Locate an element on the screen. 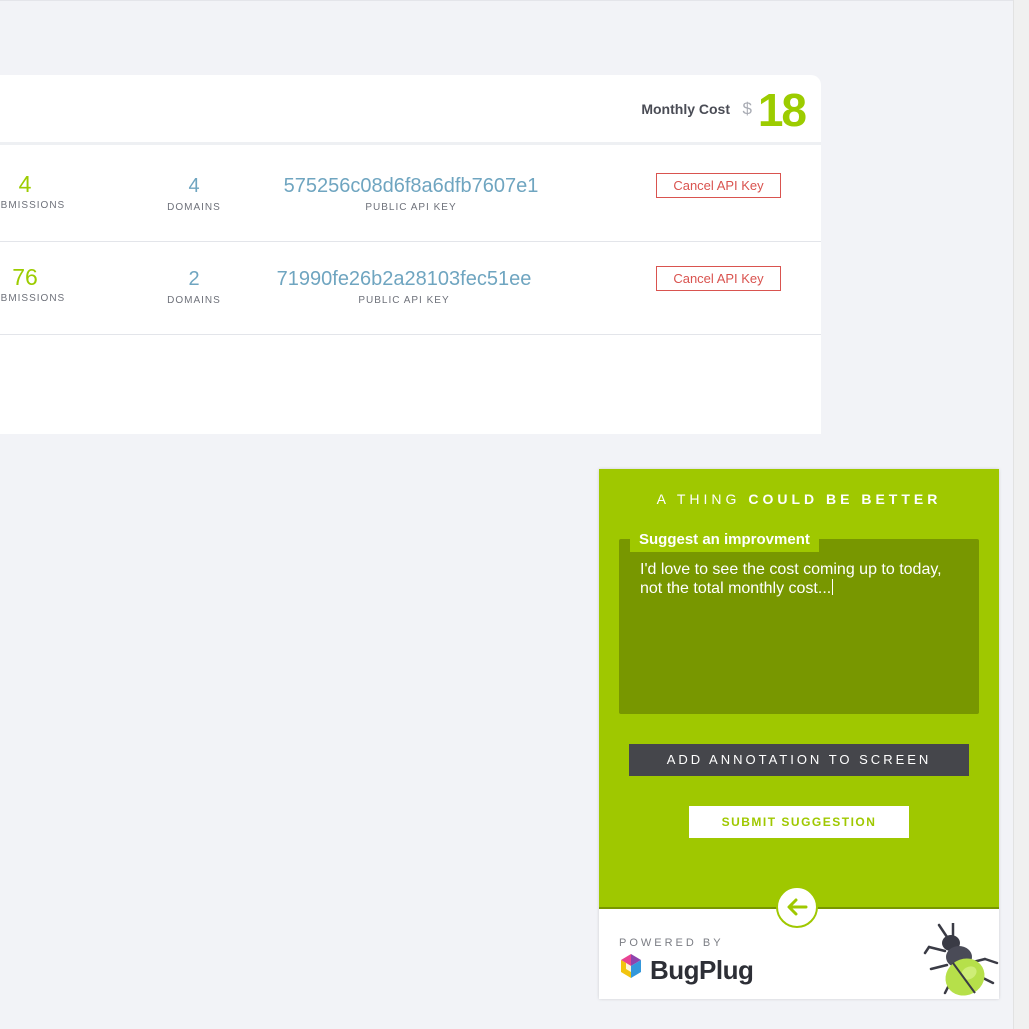  submissions-stat: 4 SUBMISSIONS is located at coordinates (45, 191).